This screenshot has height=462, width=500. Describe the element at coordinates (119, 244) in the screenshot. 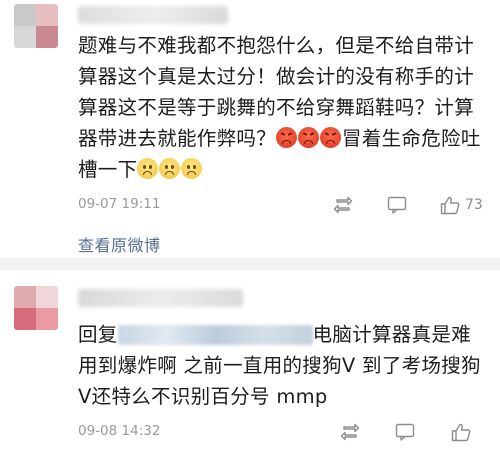

I see `view-original-weibo-link: 查看原微博` at that location.